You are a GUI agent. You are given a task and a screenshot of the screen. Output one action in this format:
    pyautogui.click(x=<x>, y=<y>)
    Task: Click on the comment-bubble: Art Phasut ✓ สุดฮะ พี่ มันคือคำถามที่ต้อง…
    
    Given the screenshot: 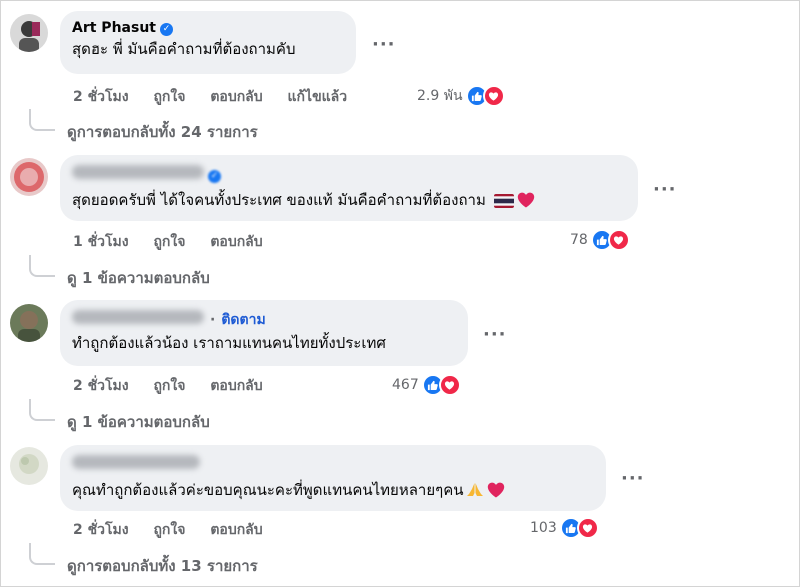 What is the action you would take?
    pyautogui.click(x=208, y=42)
    